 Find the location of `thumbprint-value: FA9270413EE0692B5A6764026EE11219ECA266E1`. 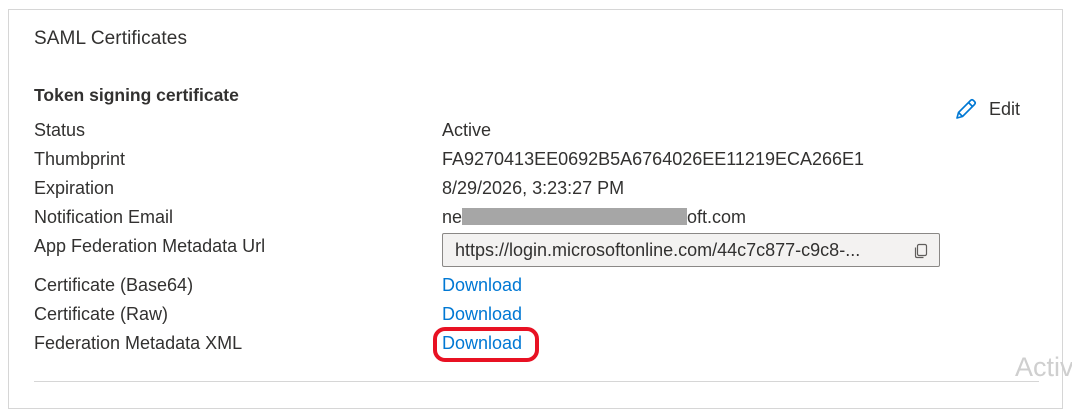

thumbprint-value: FA9270413EE0692B5A6764026EE11219ECA266E1 is located at coordinates (653, 159).